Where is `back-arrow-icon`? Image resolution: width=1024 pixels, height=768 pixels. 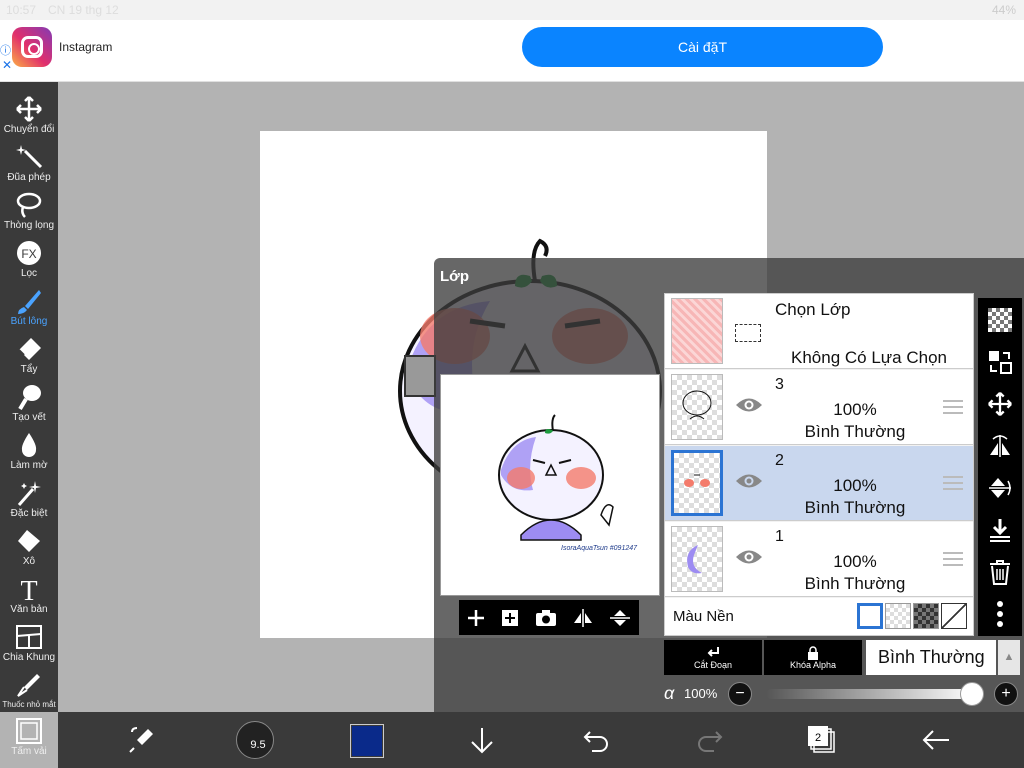 back-arrow-icon is located at coordinates (936, 740).